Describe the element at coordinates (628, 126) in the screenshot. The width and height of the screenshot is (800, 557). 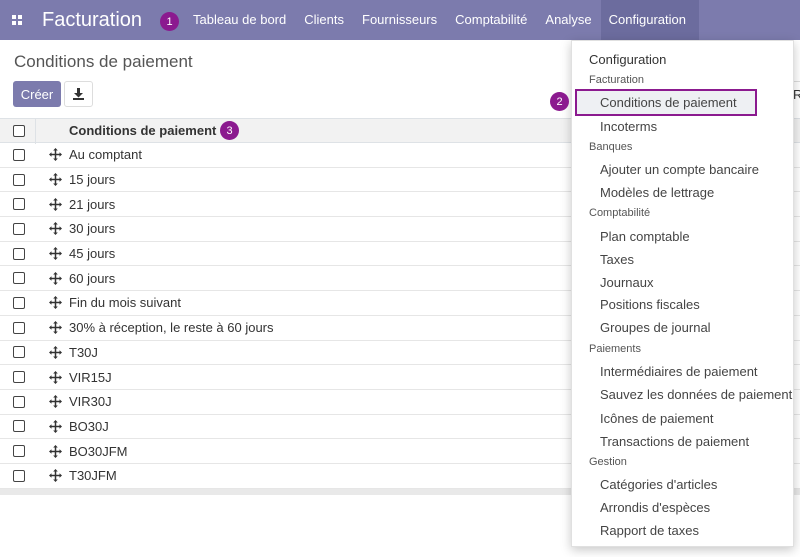
I see `menu-item-incoterms: Incoterms` at that location.